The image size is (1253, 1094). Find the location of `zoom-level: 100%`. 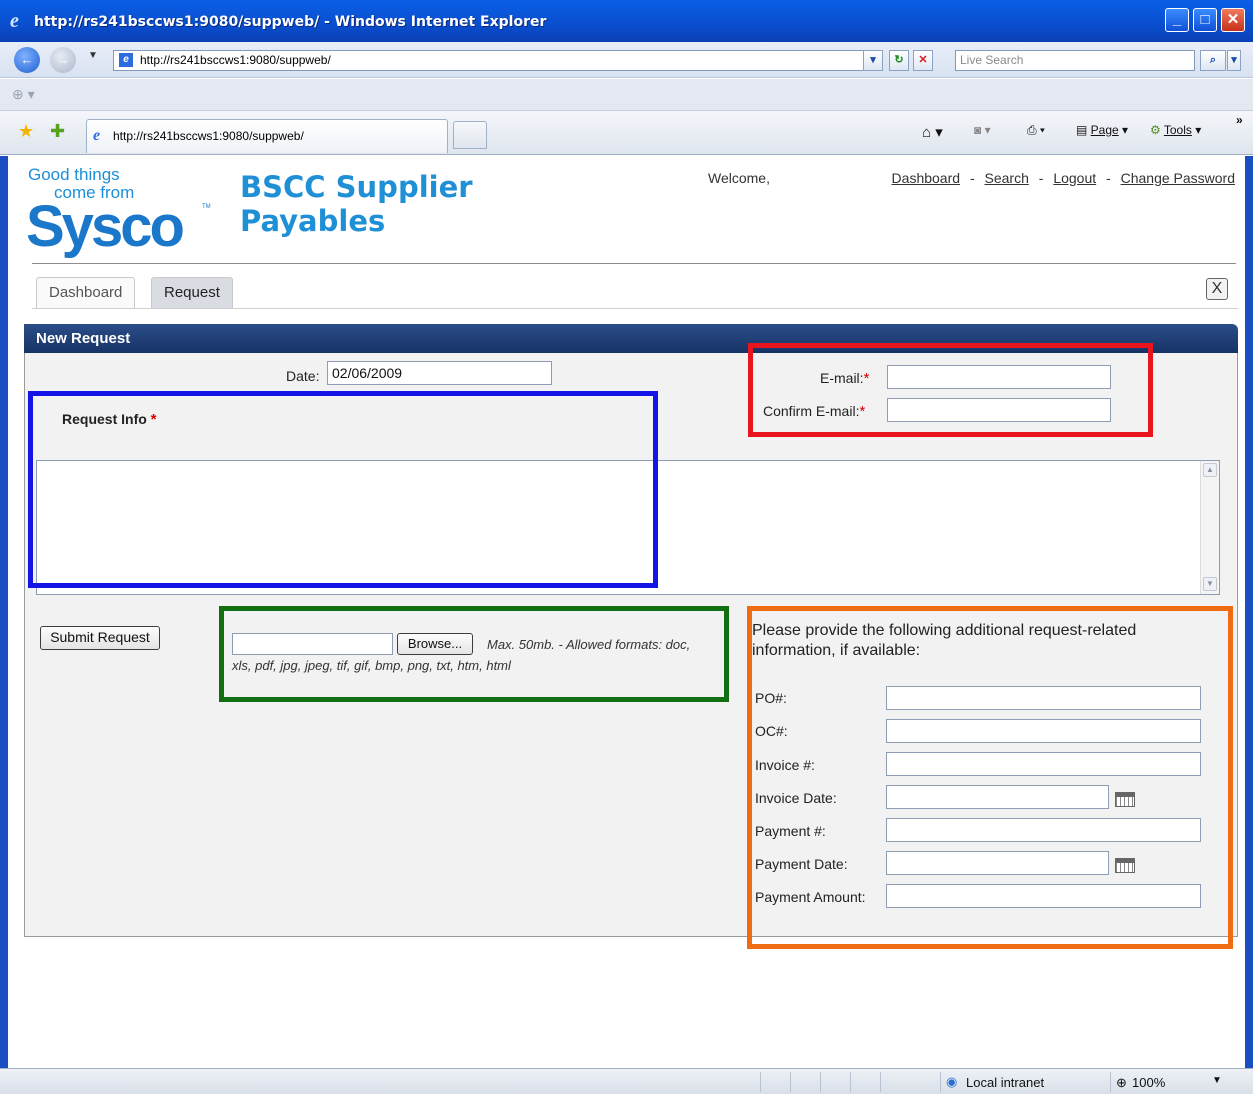

zoom-level: 100% is located at coordinates (1148, 1082).